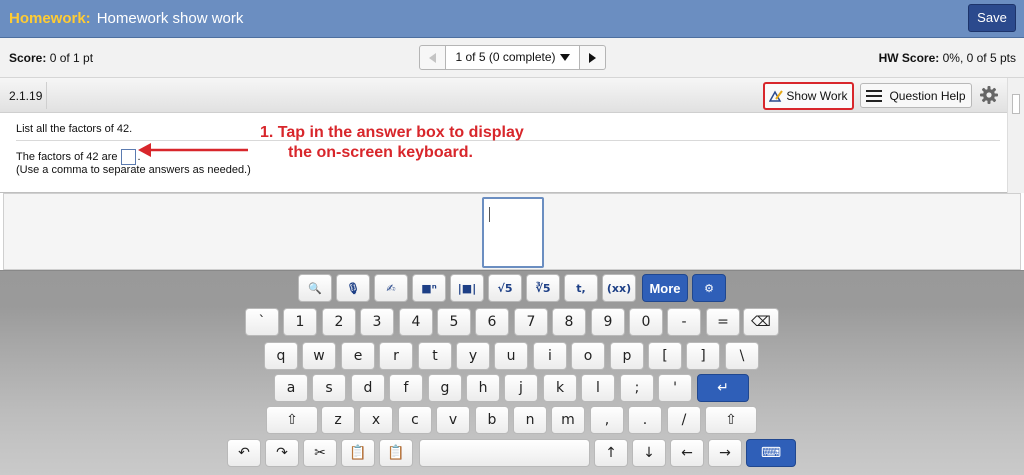 The image size is (1024, 475). Describe the element at coordinates (649, 453) in the screenshot. I see `arrow-down-key: ↓` at that location.